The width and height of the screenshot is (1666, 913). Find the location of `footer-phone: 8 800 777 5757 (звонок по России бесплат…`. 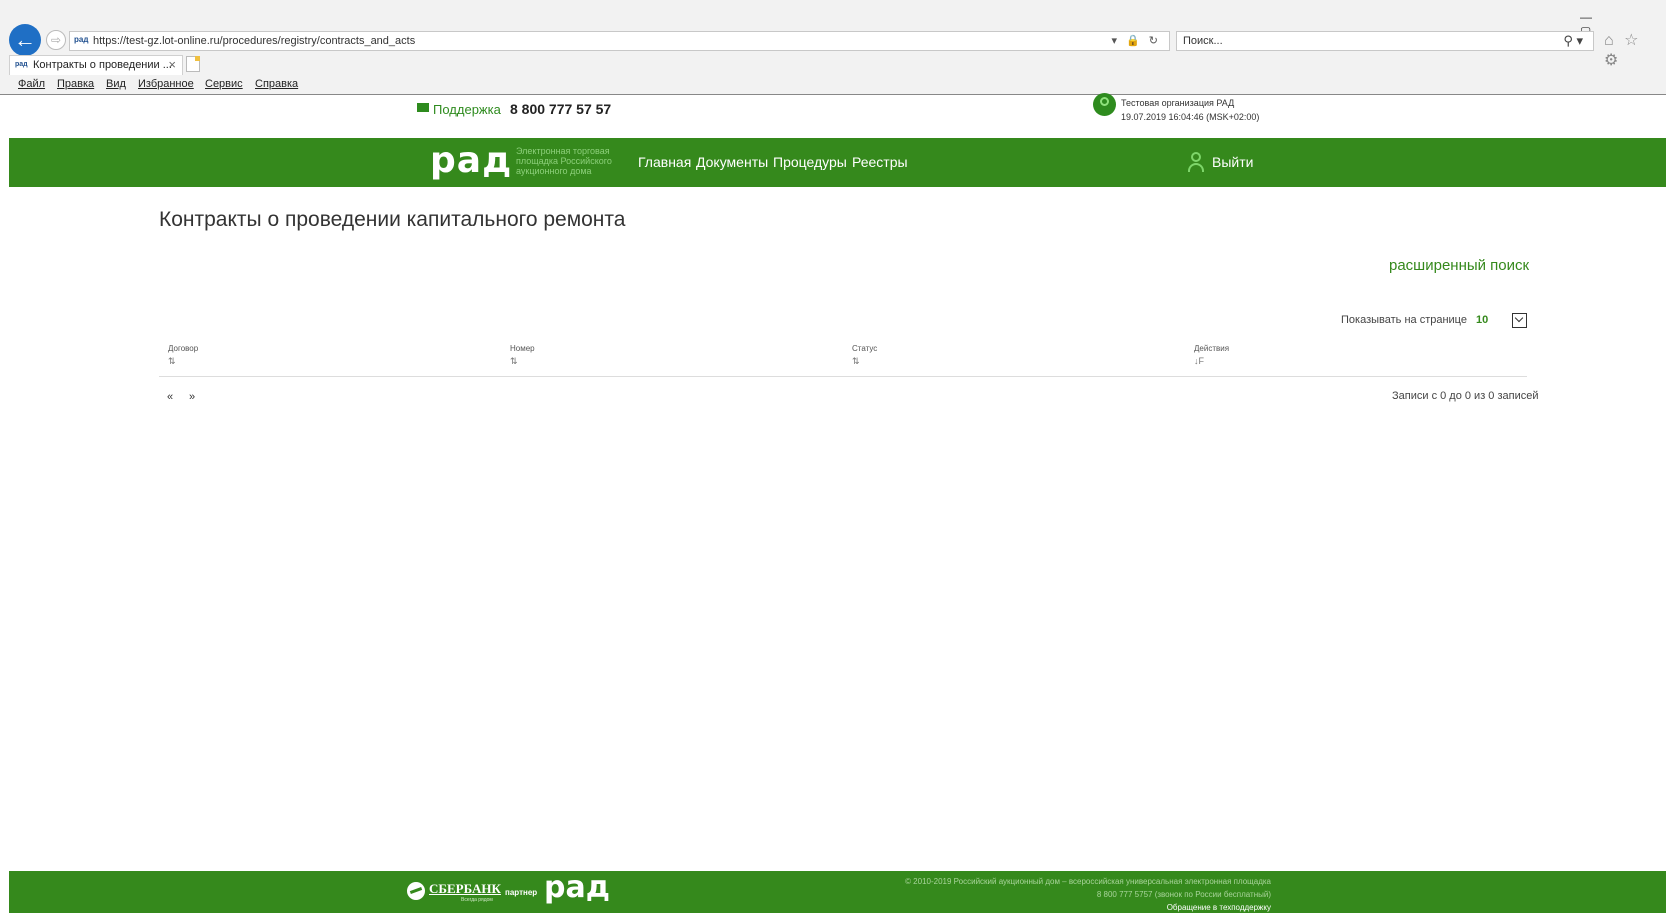

footer-phone: 8 800 777 5757 (звонок по России бесплат… is located at coordinates (1183, 894).